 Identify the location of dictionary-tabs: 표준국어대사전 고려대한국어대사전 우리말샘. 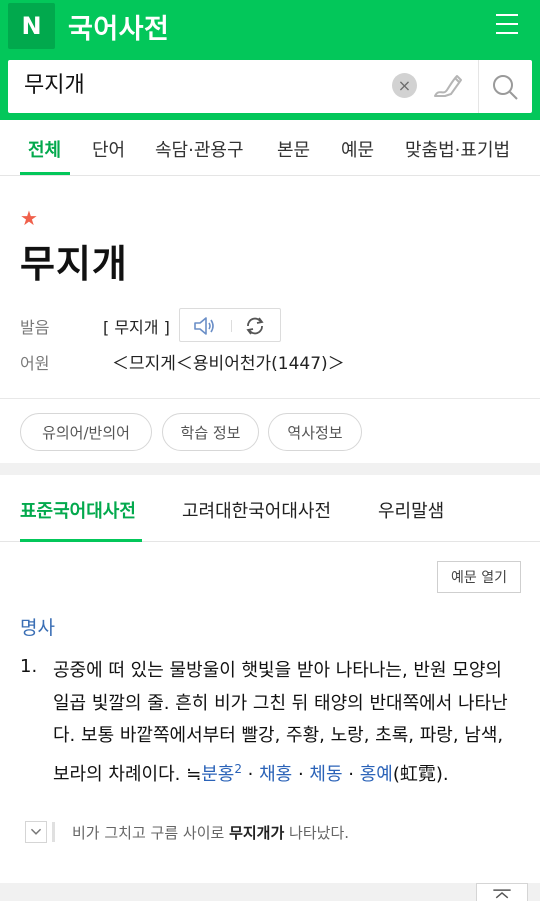
(270, 508).